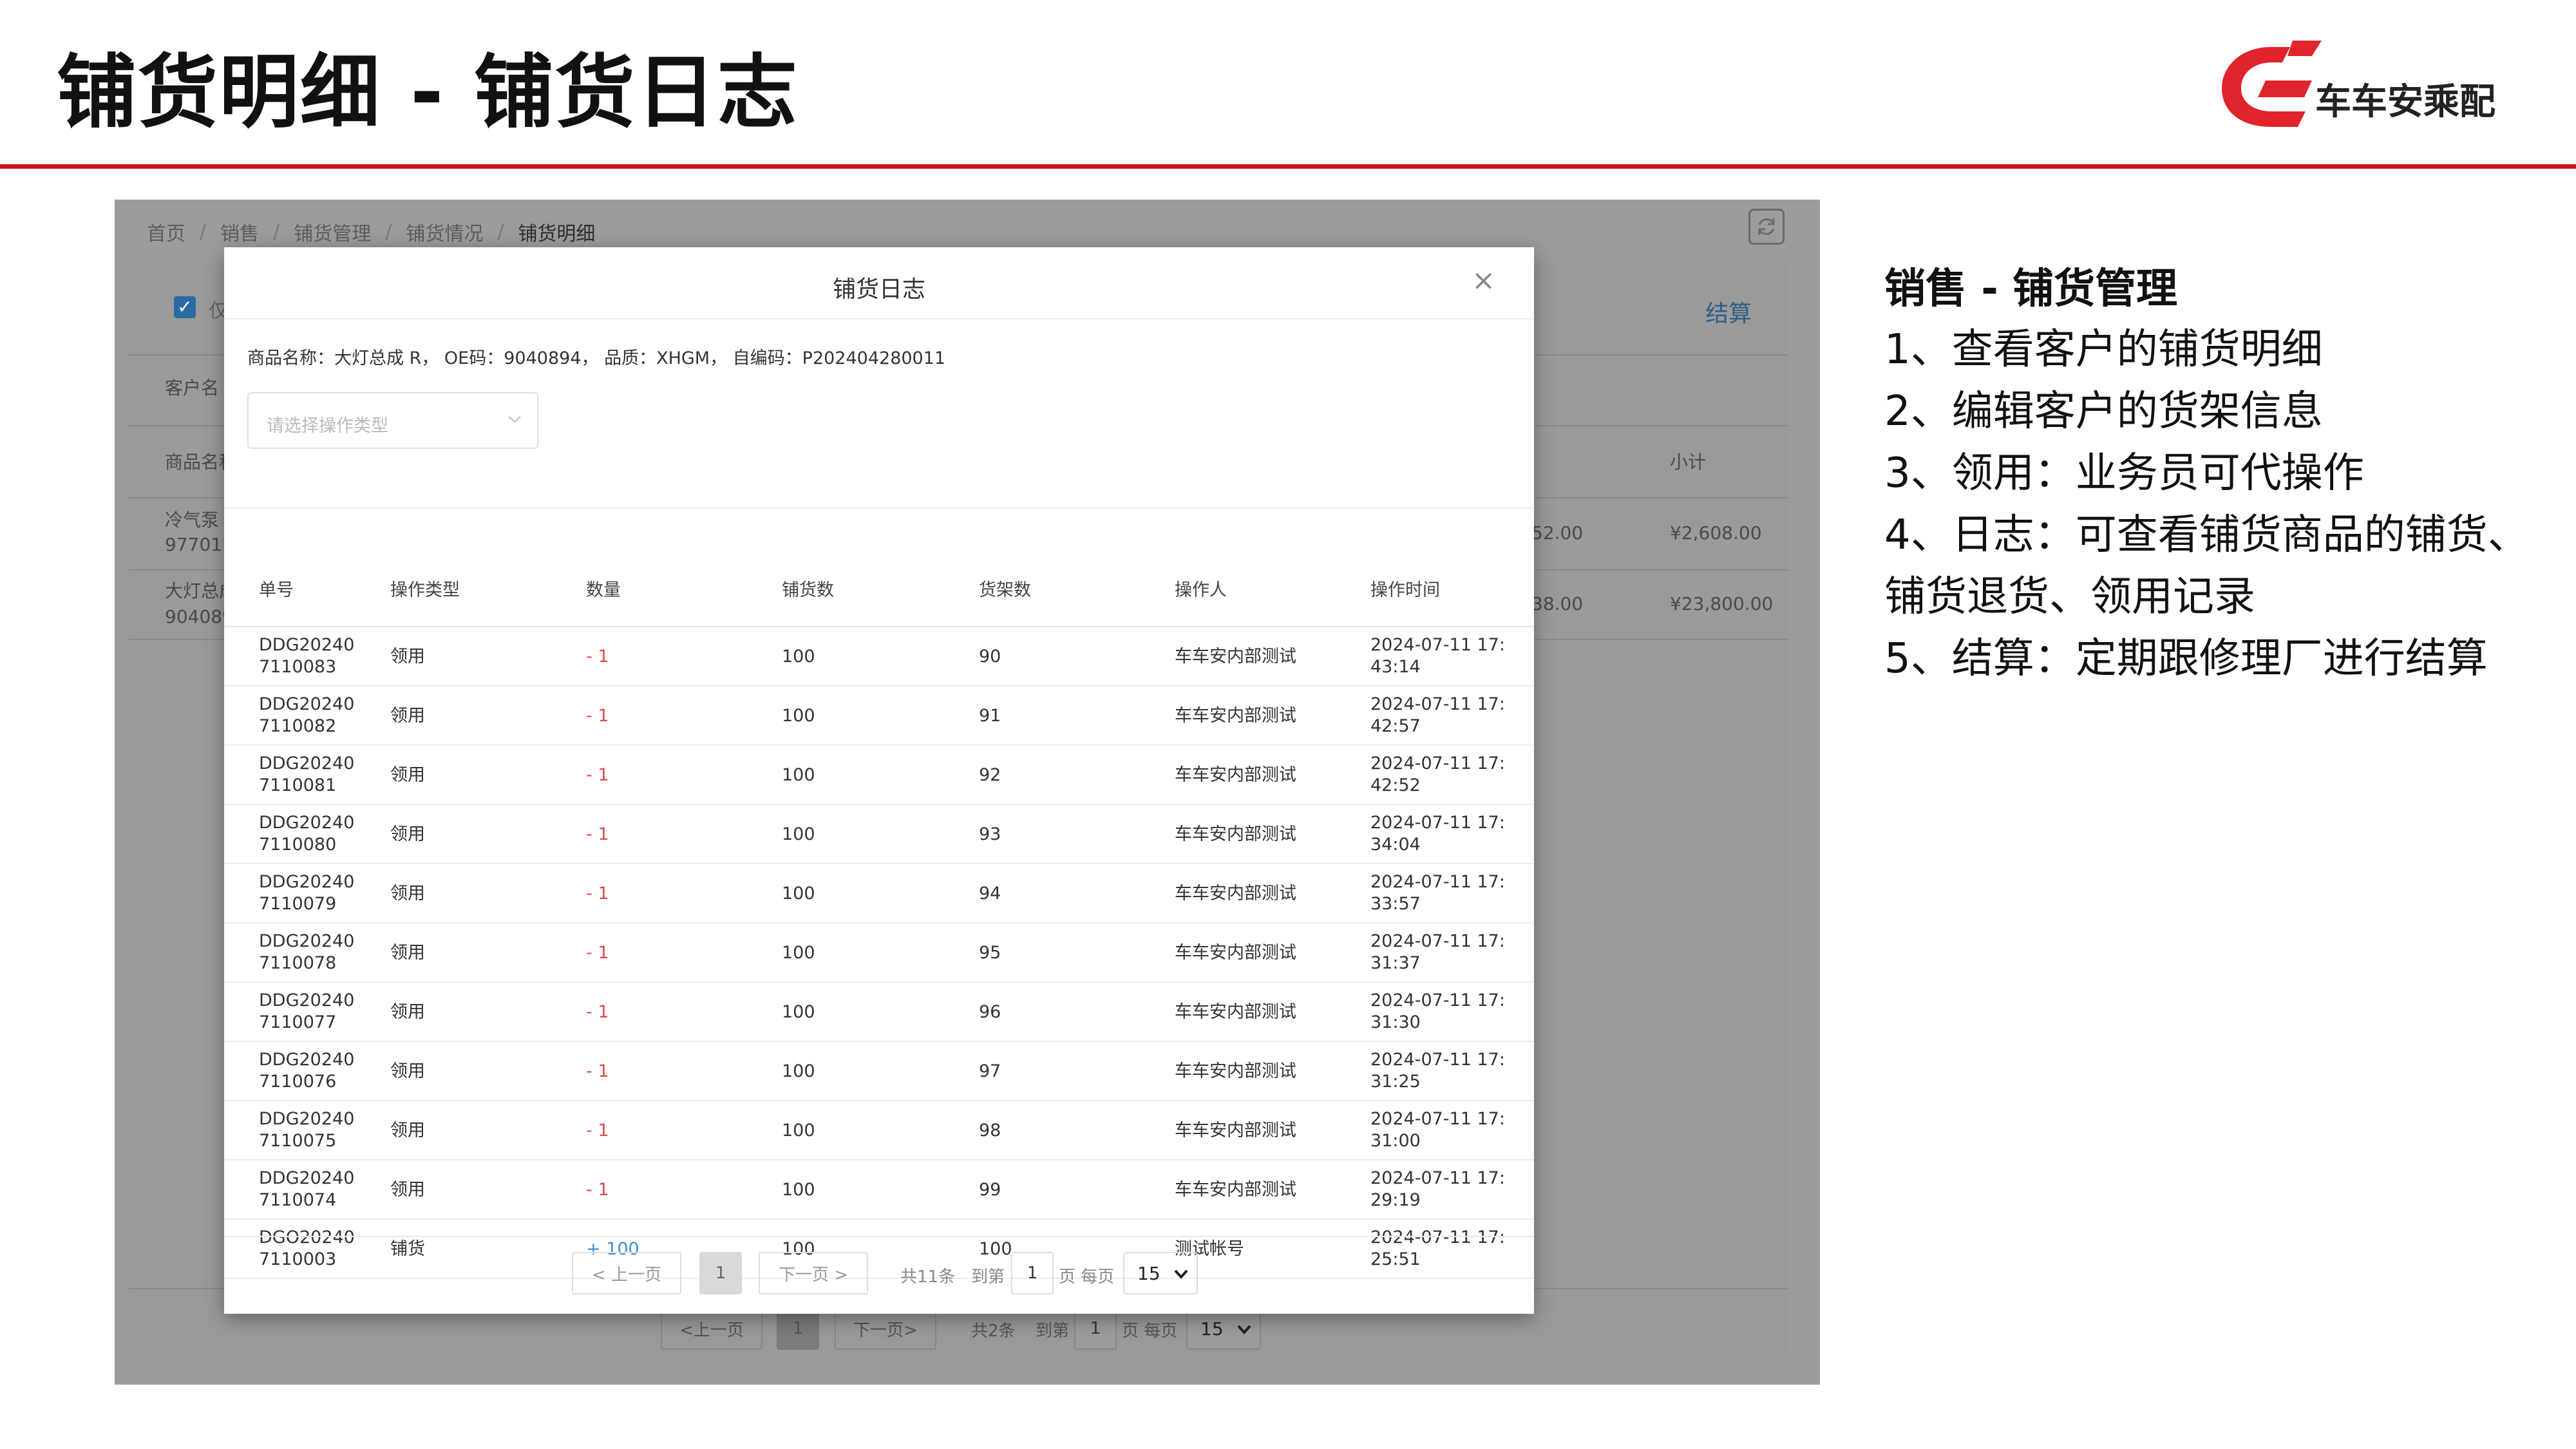 The image size is (2576, 1449). What do you see at coordinates (1395, 726) in the screenshot?
I see `cell-time-line2: 42:57` at bounding box center [1395, 726].